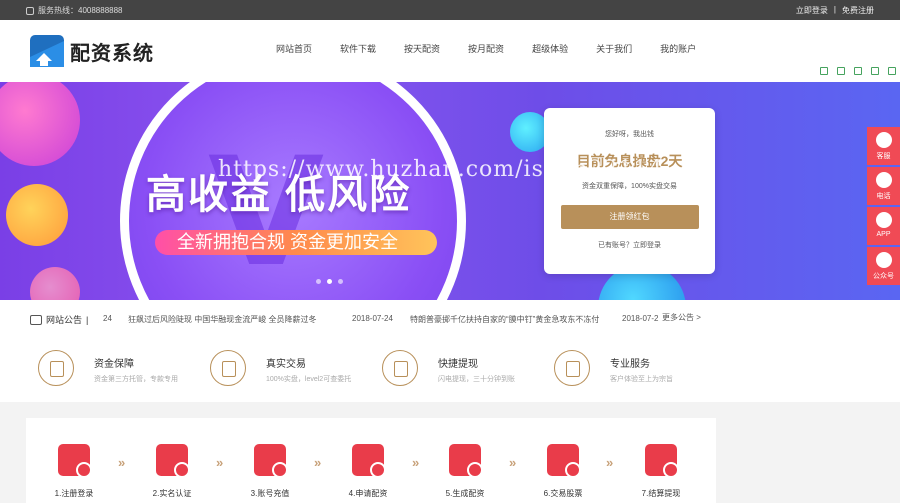 The image size is (900, 503). I want to click on nav-daily: 按天配资, so click(422, 48).